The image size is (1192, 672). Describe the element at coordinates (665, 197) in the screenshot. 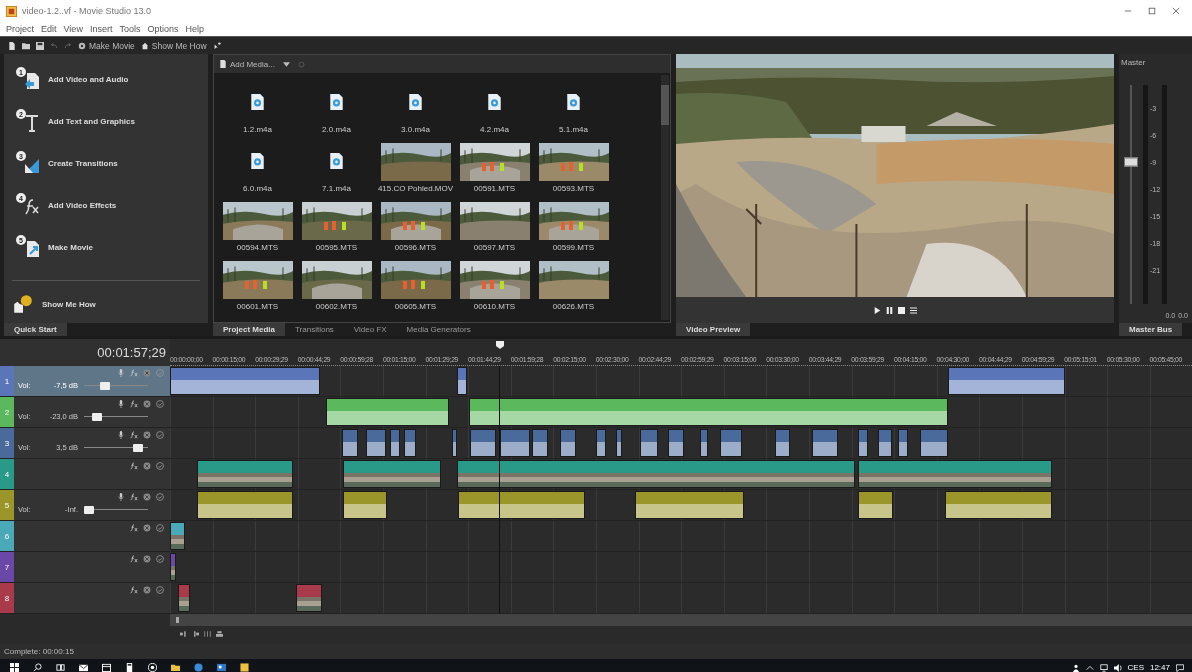

I see `scrollbar` at that location.